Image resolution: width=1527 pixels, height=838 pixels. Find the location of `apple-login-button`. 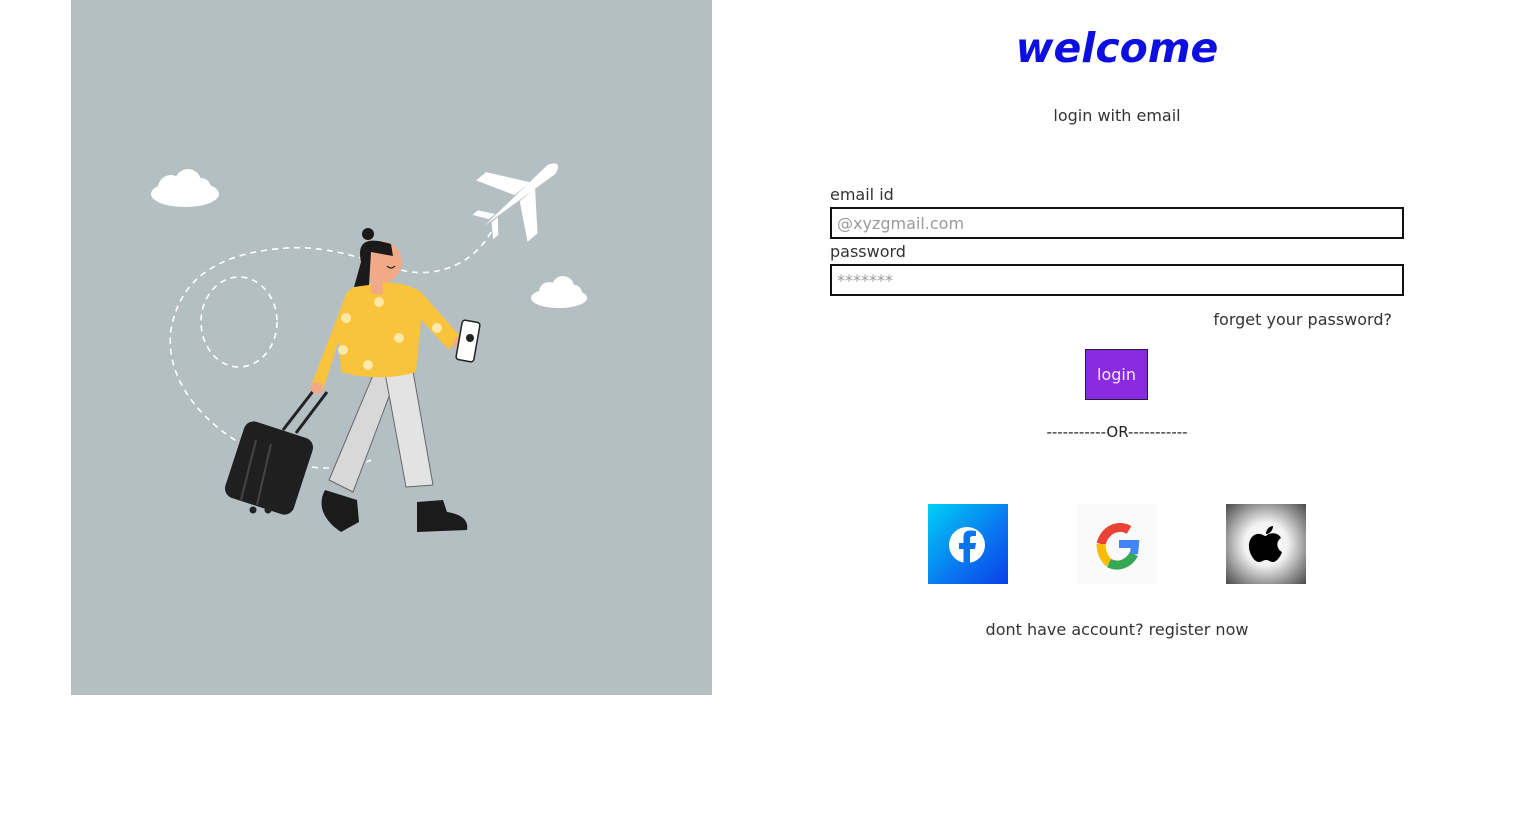

apple-login-button is located at coordinates (1266, 544).